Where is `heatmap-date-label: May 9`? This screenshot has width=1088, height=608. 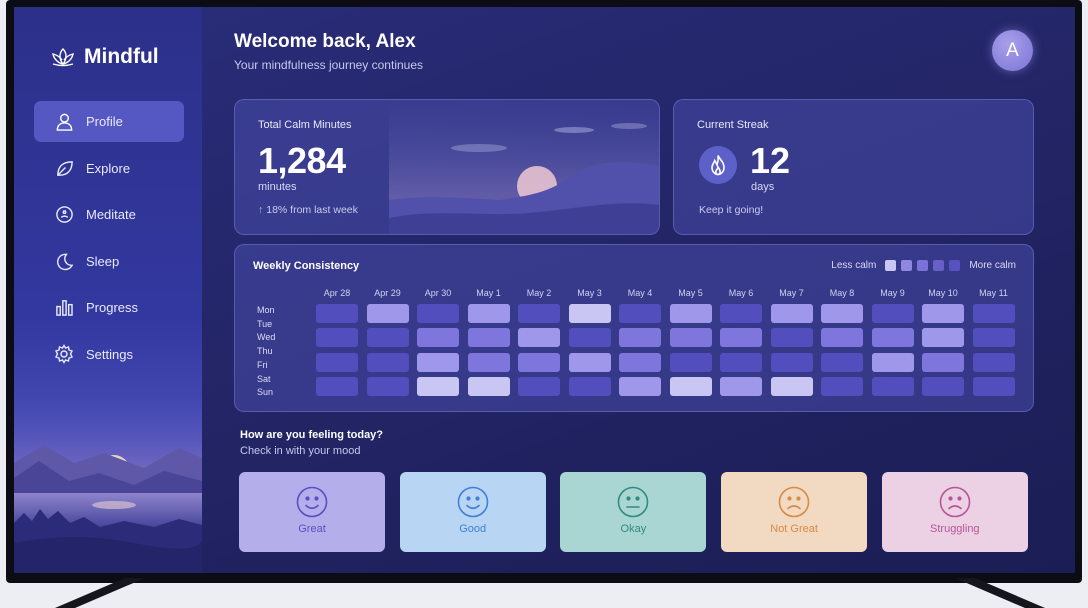
heatmap-date-label: May 9 is located at coordinates (892, 293).